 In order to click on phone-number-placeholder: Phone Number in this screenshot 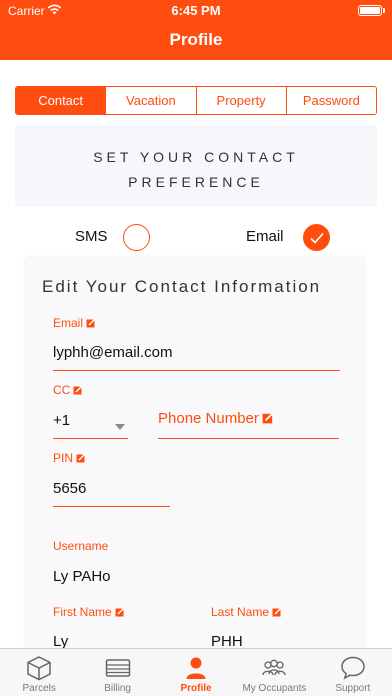, I will do `click(216, 418)`.